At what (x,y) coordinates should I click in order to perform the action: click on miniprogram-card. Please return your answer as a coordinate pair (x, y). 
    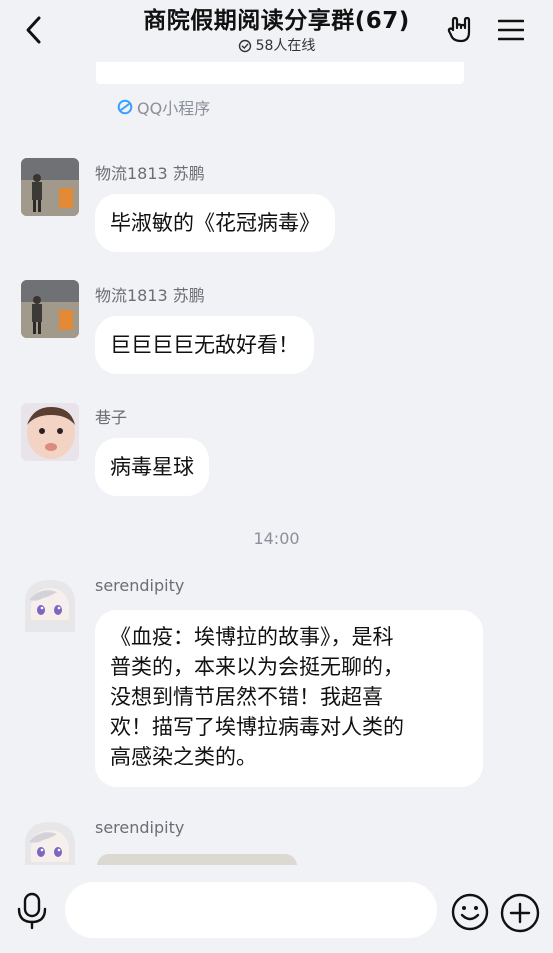
    Looking at the image, I should click on (280, 73).